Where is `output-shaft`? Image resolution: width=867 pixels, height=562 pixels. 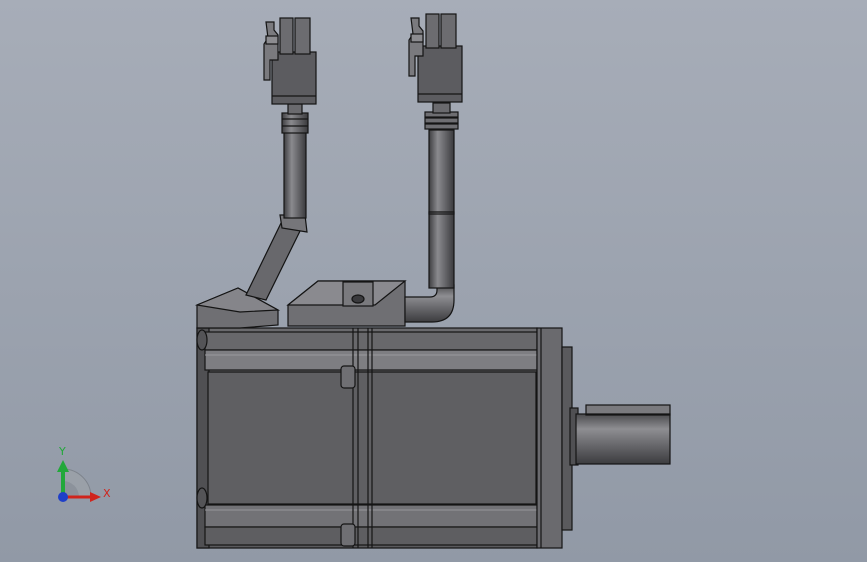
output-shaft is located at coordinates (623, 434).